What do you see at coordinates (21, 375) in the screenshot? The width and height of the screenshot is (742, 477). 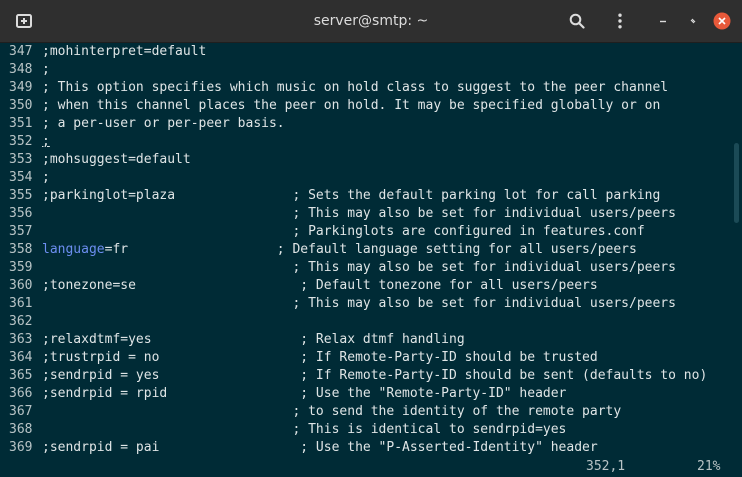 I see `line-number: 365` at bounding box center [21, 375].